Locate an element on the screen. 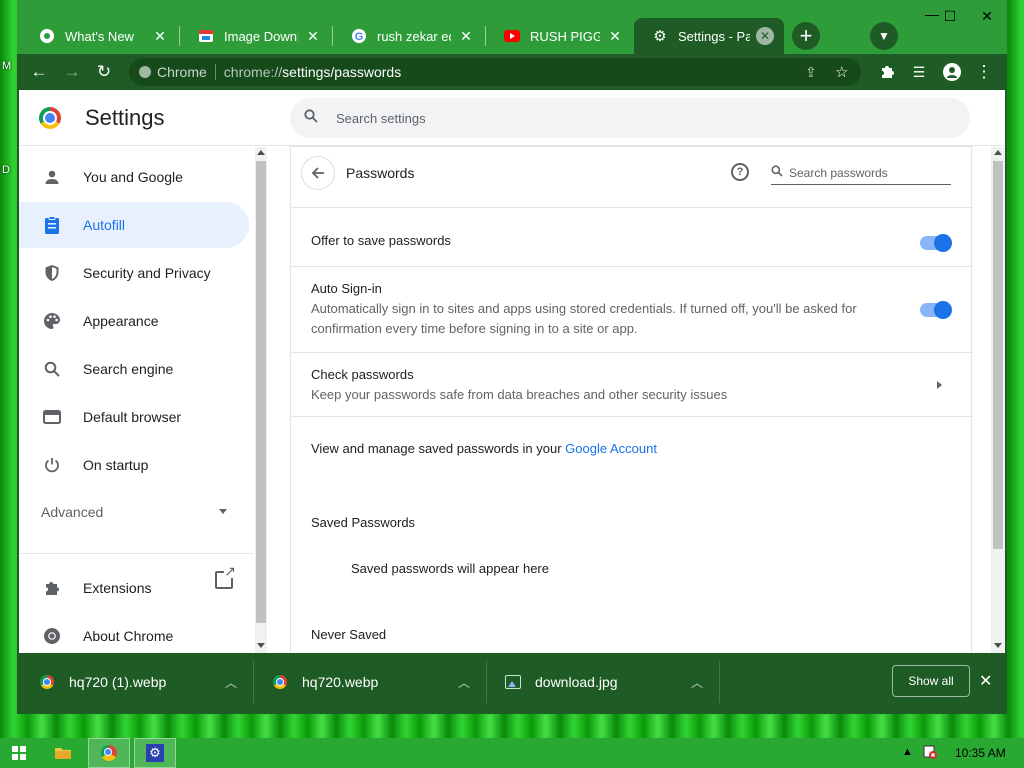 The height and width of the screenshot is (768, 1024). settings-search-input is located at coordinates (626, 118).